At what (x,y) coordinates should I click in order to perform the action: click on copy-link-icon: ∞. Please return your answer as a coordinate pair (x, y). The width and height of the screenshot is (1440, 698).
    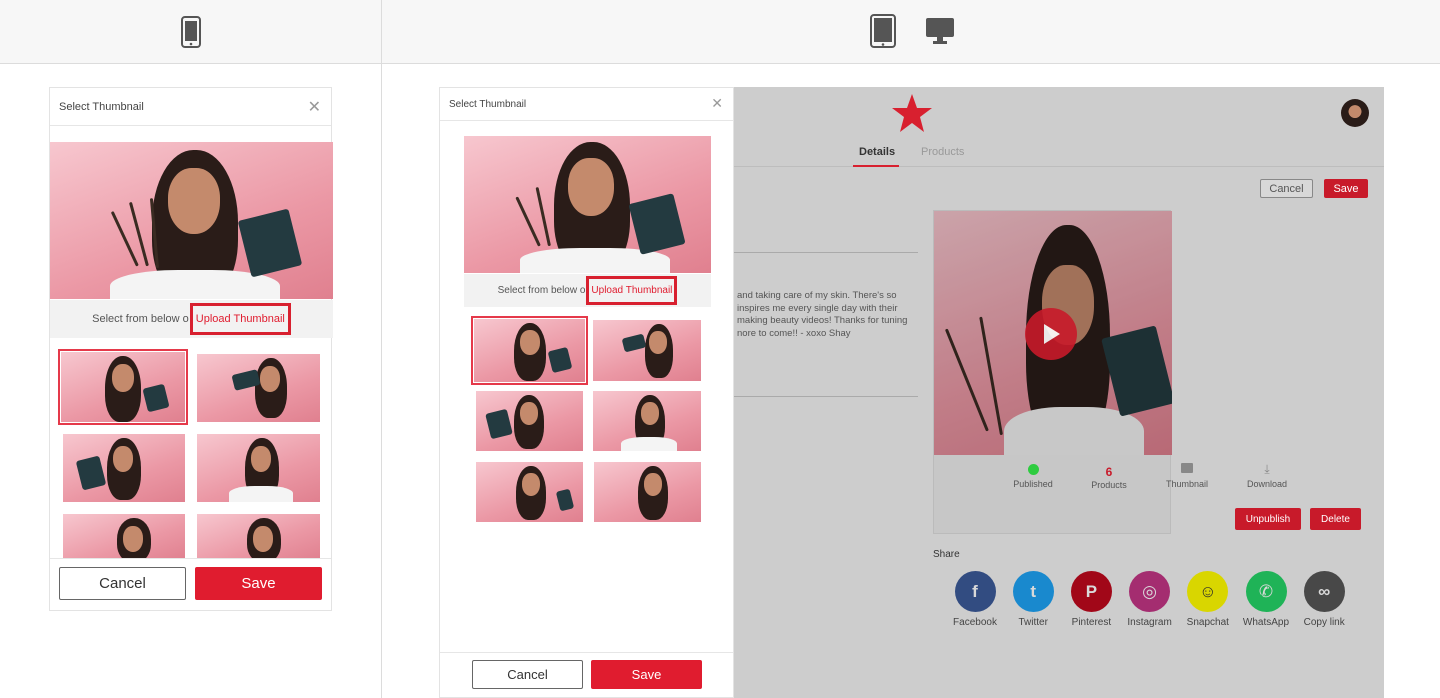
    Looking at the image, I should click on (1324, 591).